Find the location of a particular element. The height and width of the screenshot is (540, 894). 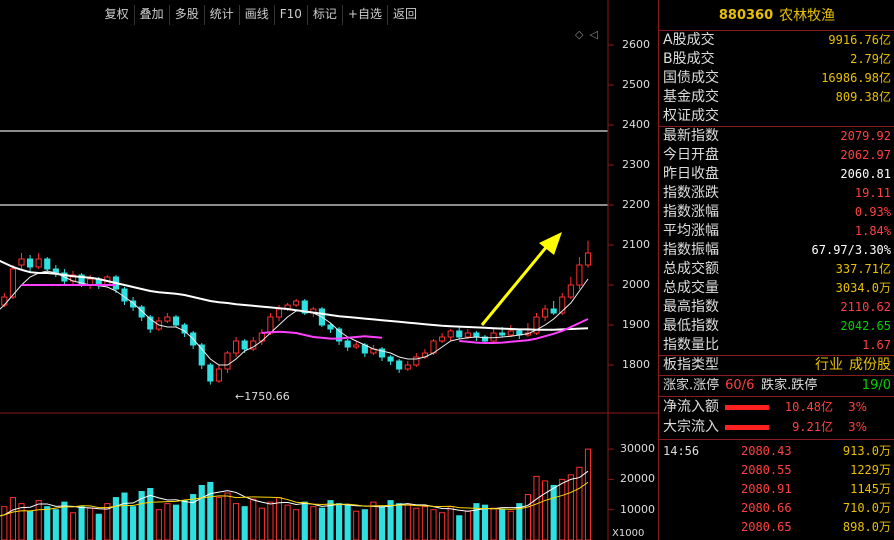

index-stat-value: 2062.97 is located at coordinates (865, 155).